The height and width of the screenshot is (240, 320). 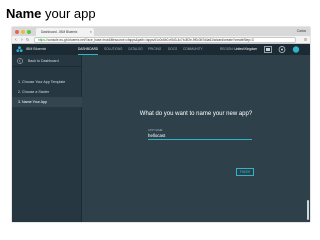 What do you see at coordinates (161, 31) in the screenshot?
I see `browser-tab-bar: Dashboard - IBM Bluemix × Carlos` at bounding box center [161, 31].